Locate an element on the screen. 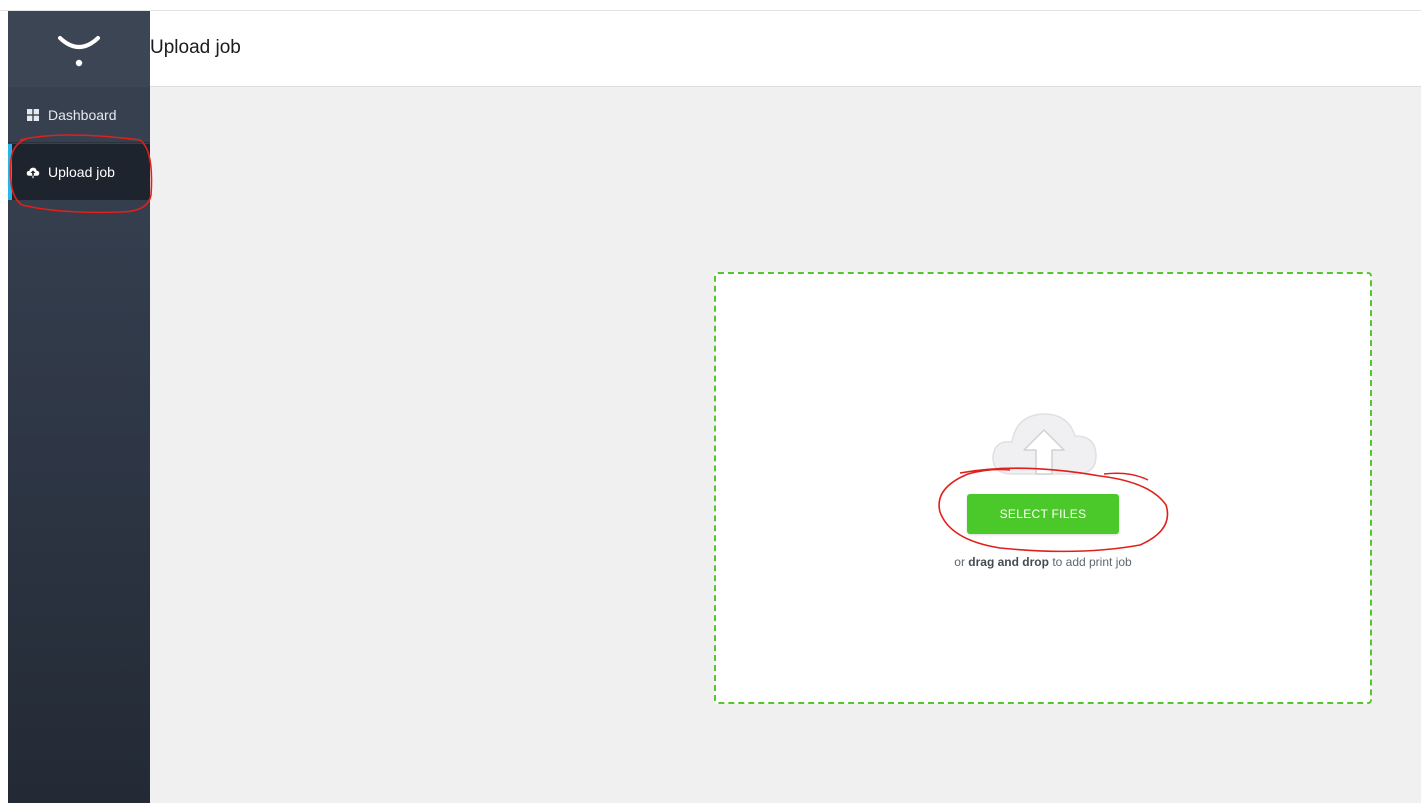 This screenshot has height=803, width=1421. sidebar: Dashboard Upload job is located at coordinates (79, 407).